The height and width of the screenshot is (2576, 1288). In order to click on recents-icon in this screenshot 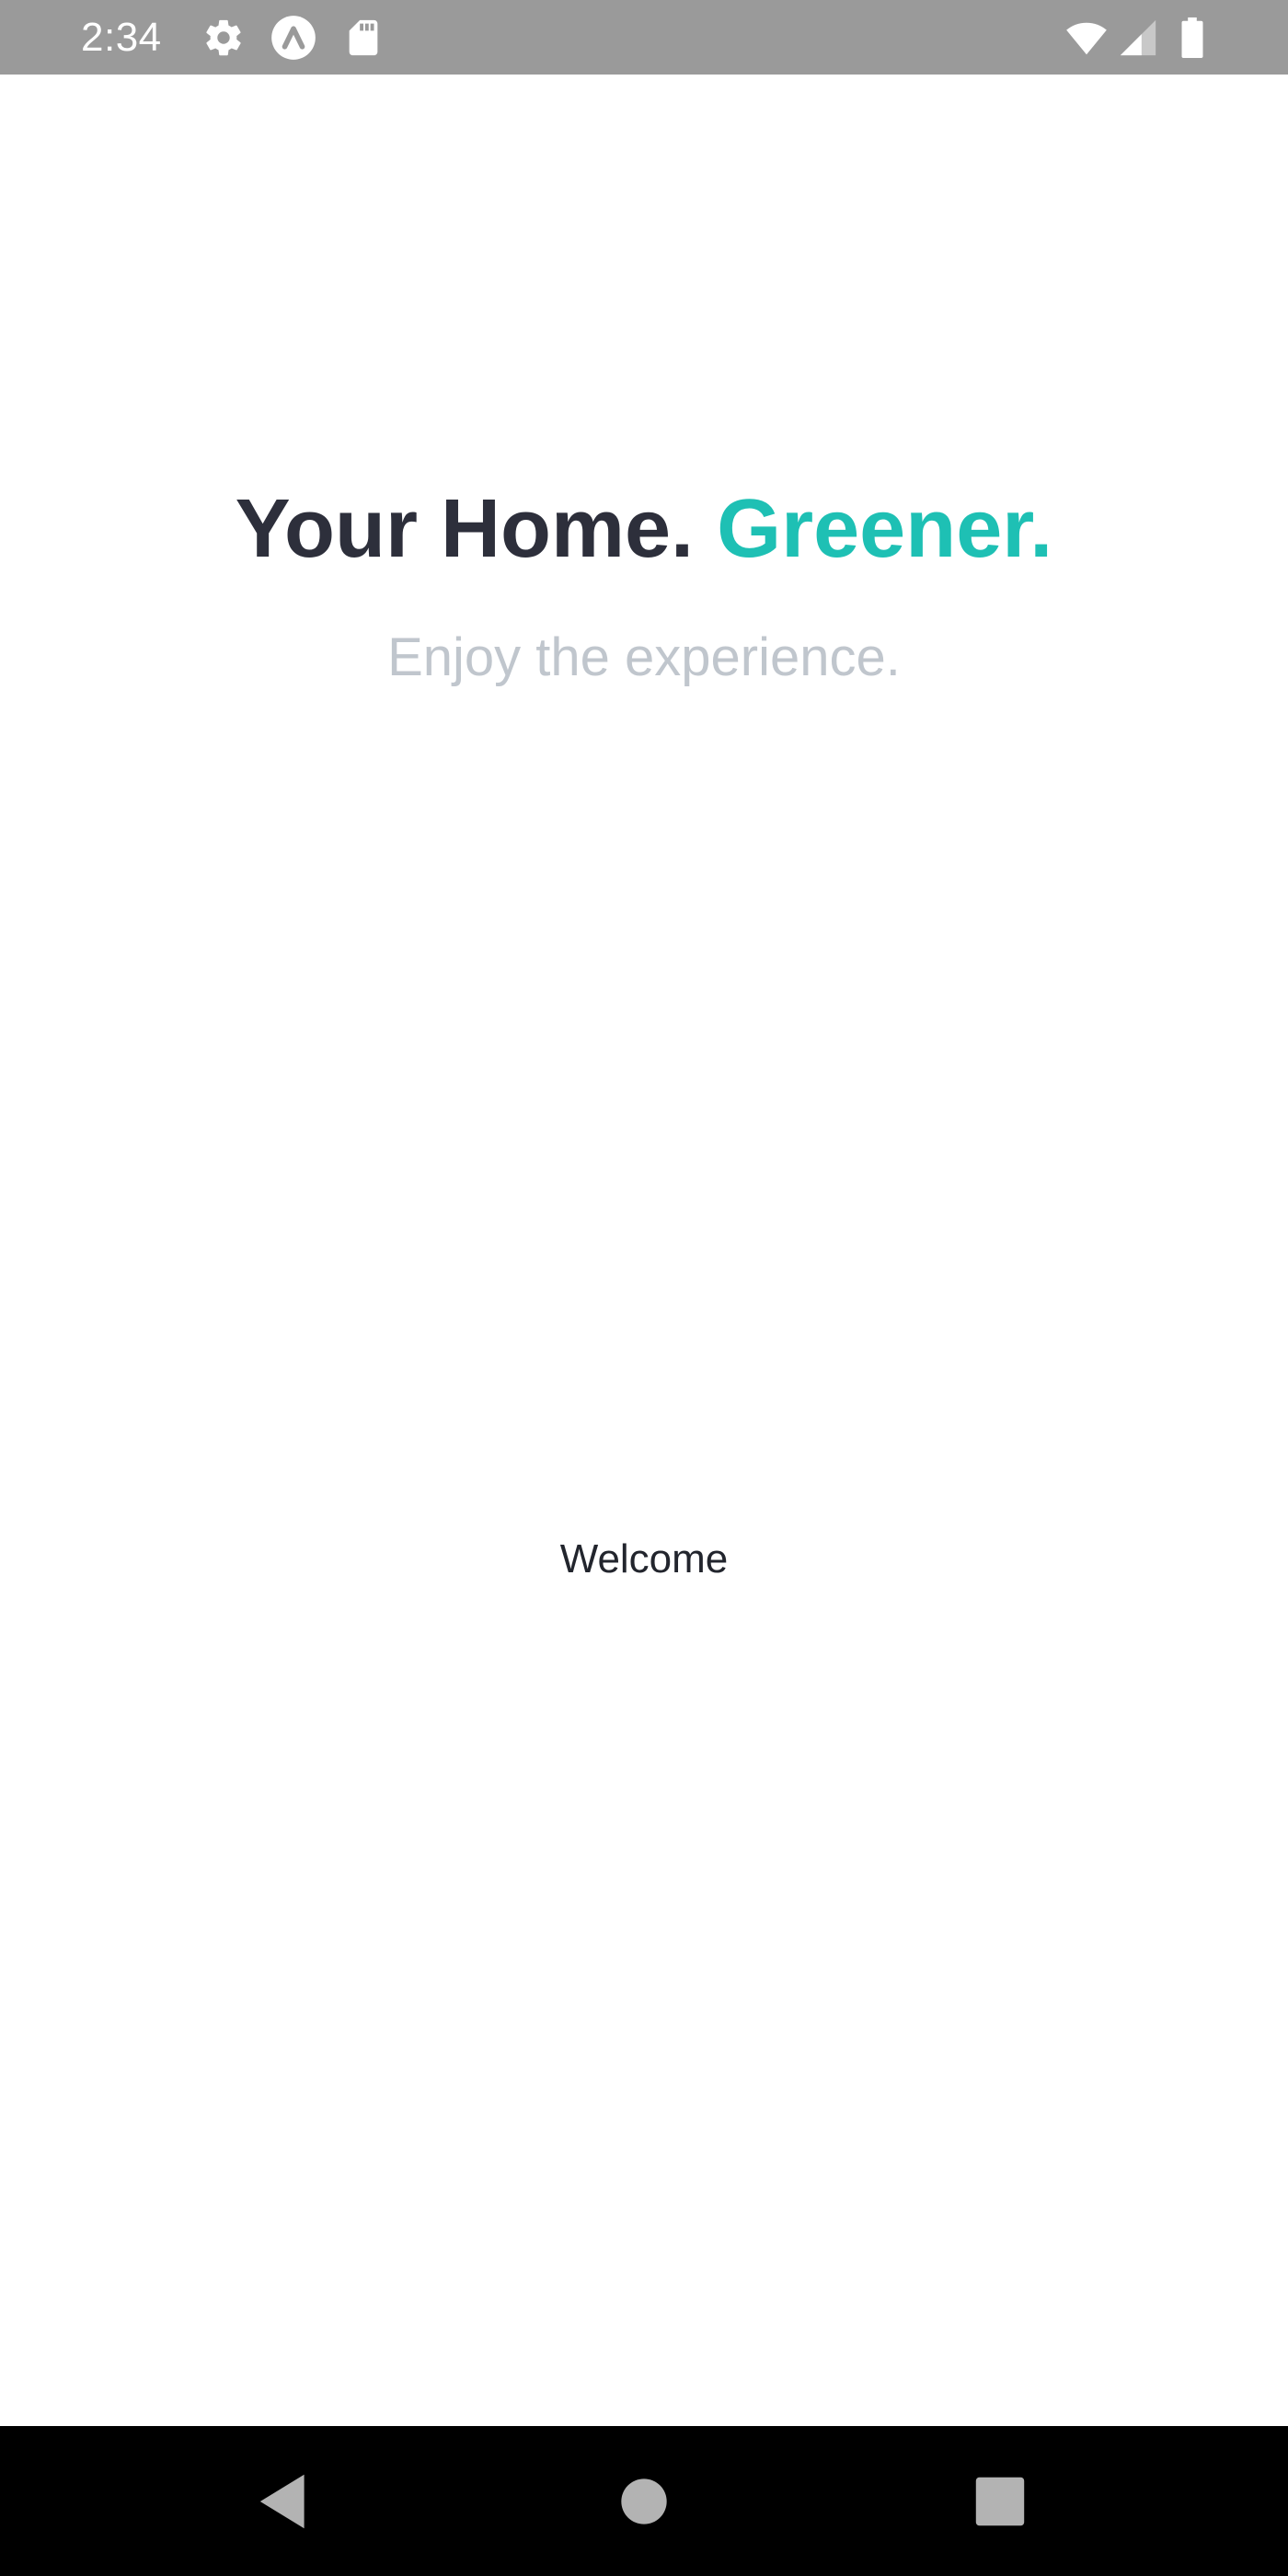, I will do `click(1000, 2501)`.